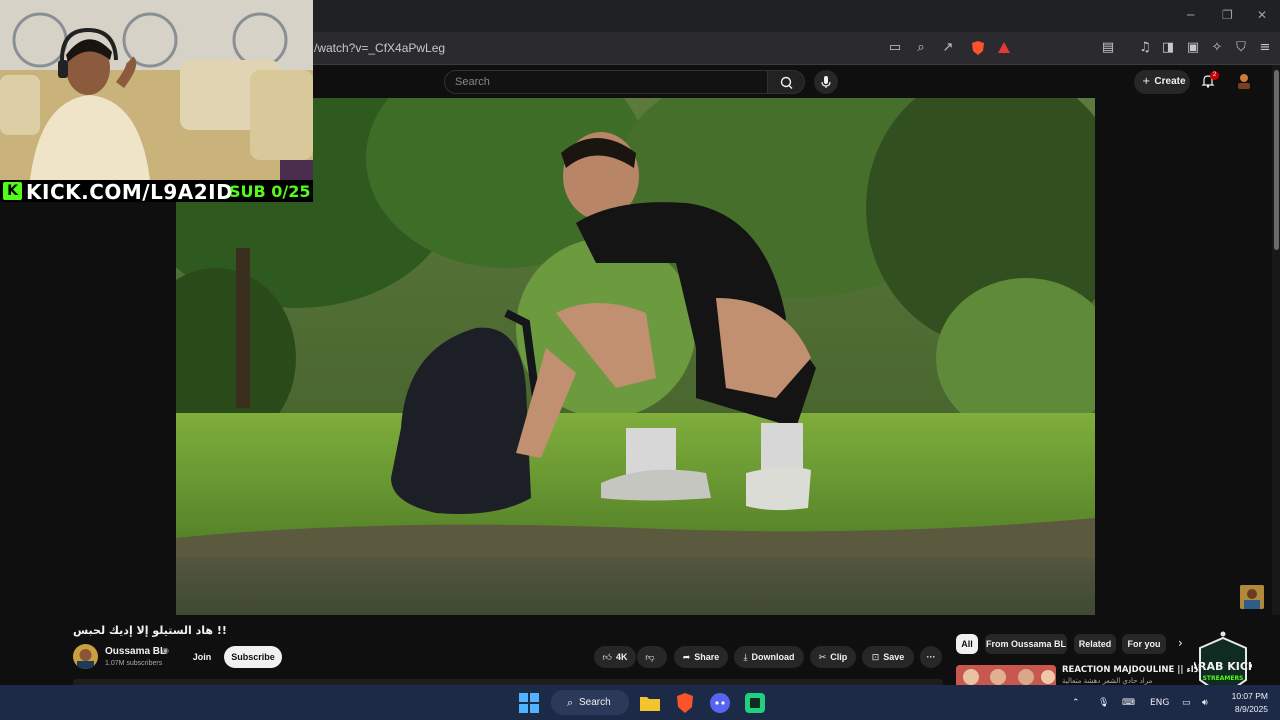 This screenshot has height=720, width=1280. I want to click on wallet-icon: ▣, so click(1193, 48).